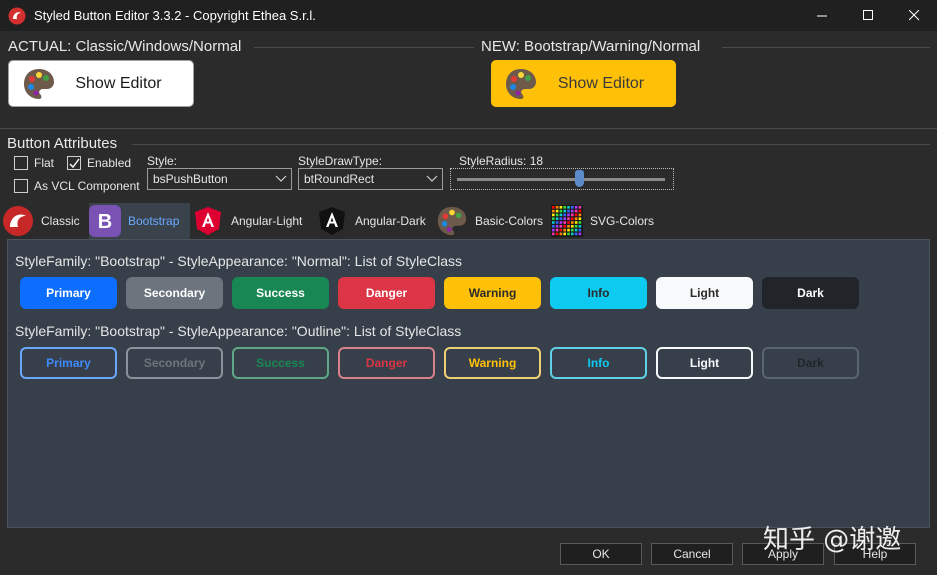 This screenshot has width=937, height=575. Describe the element at coordinates (601, 554) in the screenshot. I see `ok-button: OK` at that location.